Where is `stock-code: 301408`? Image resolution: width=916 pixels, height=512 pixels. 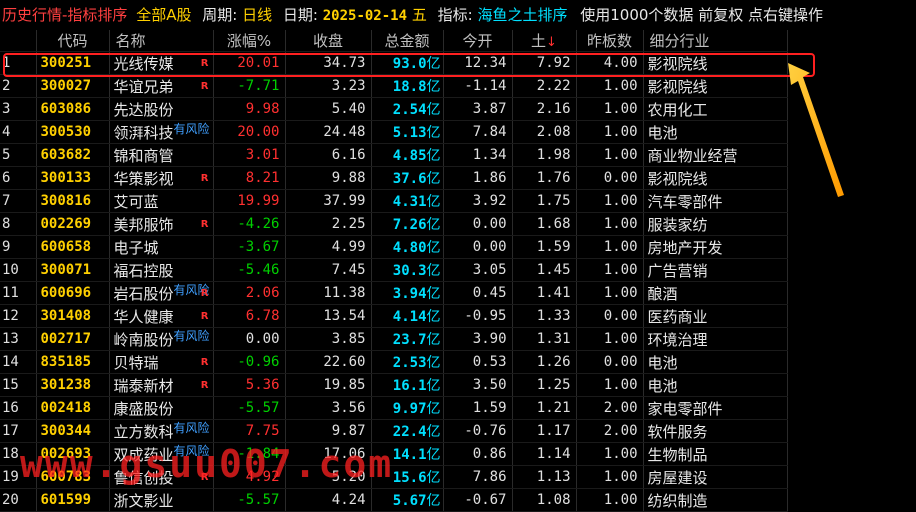
stock-code: 301408 is located at coordinates (73, 316).